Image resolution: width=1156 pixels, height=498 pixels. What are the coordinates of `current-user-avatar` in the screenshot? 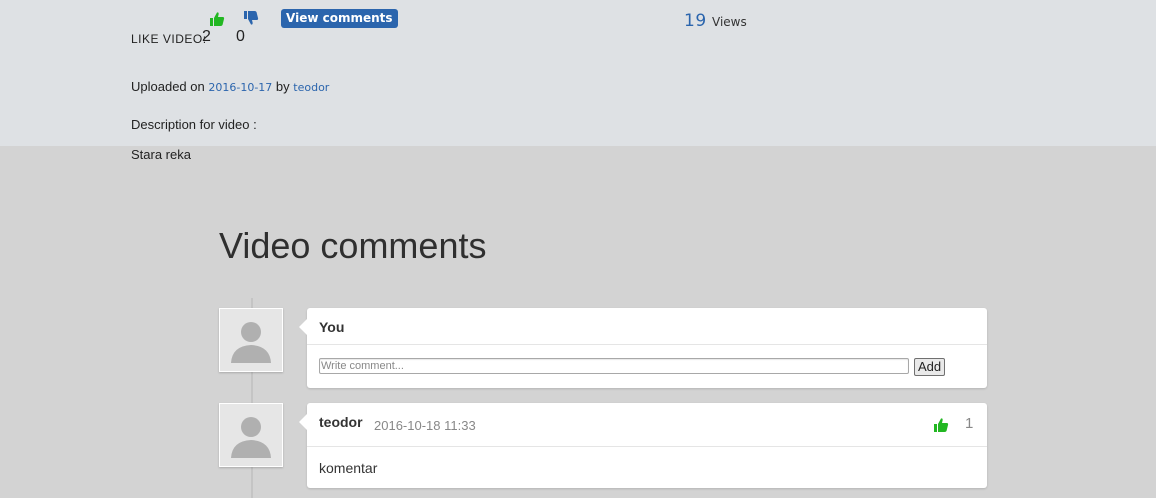 It's located at (251, 340).